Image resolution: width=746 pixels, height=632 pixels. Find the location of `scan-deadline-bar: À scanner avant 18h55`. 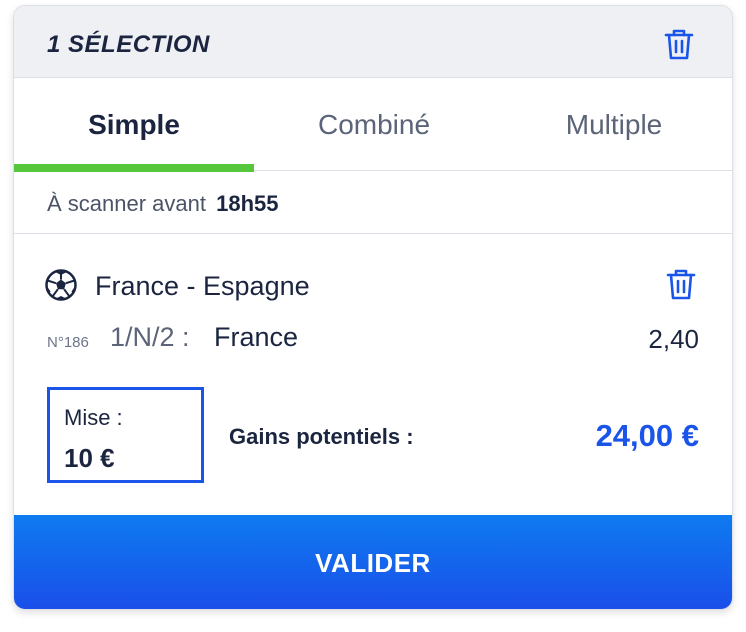

scan-deadline-bar: À scanner avant 18h55 is located at coordinates (373, 203).